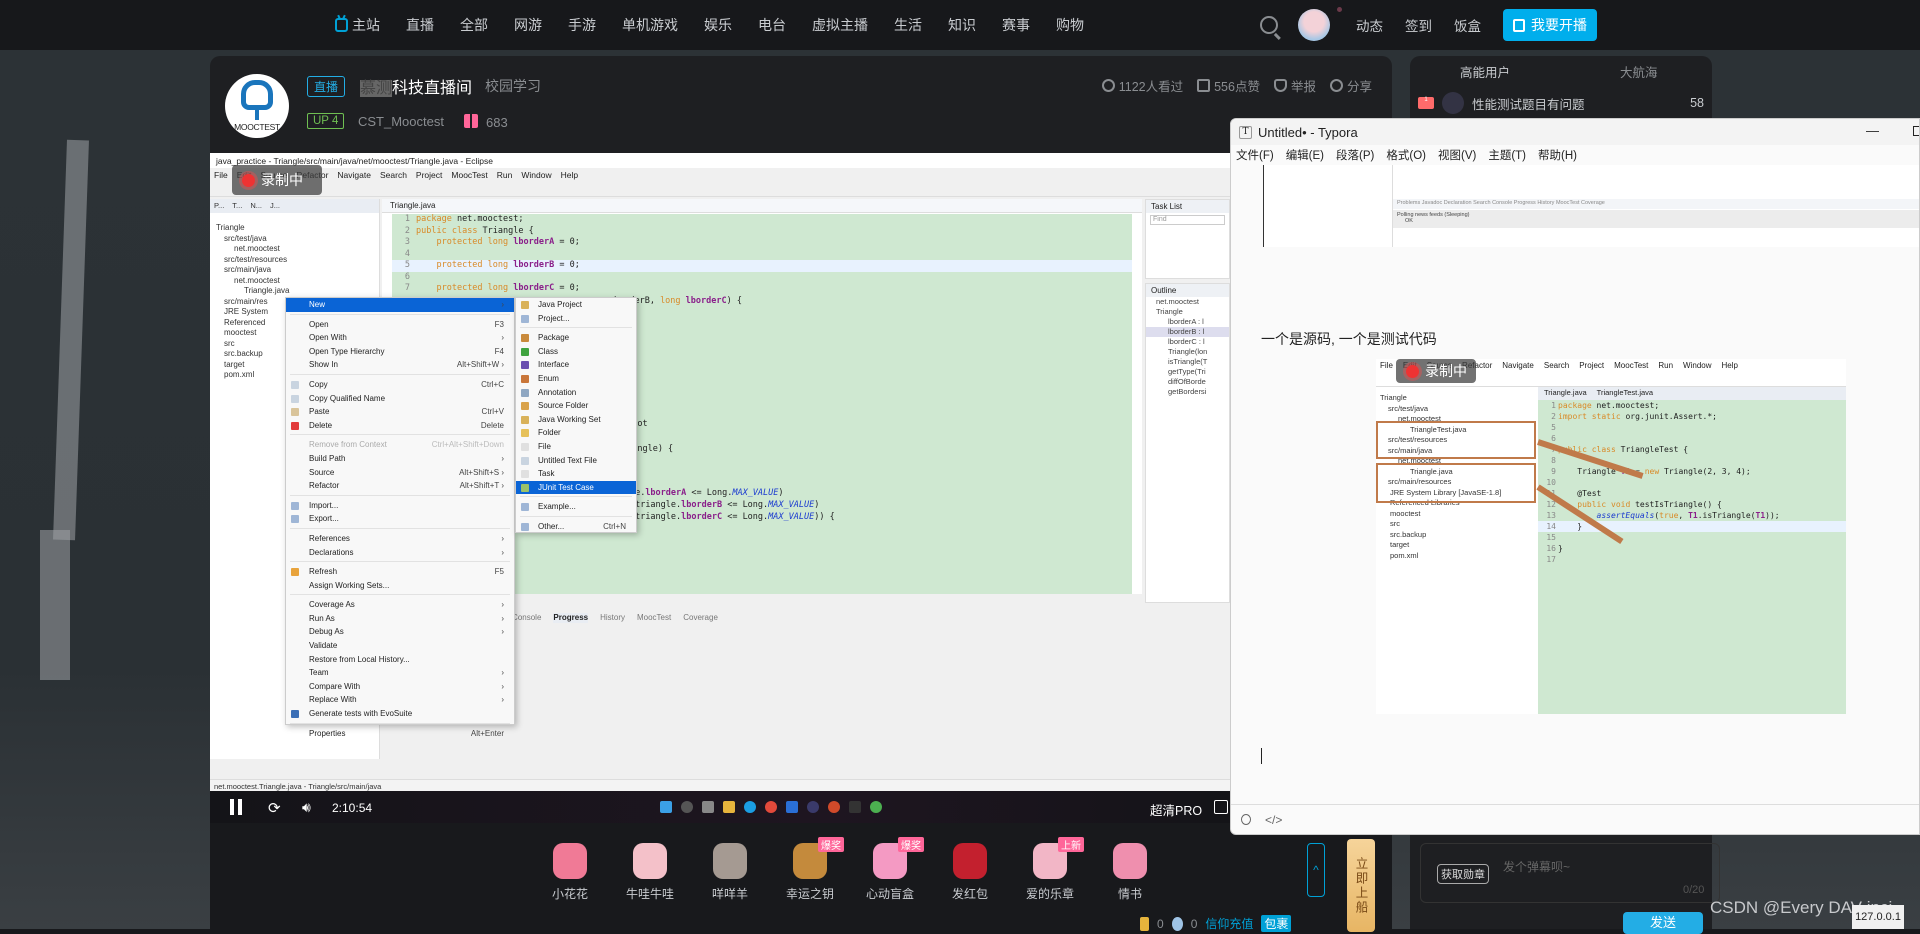 The image size is (1920, 934). Describe the element at coordinates (400, 426) in the screenshot. I see `menu-item-delete: Delete Delete` at that location.